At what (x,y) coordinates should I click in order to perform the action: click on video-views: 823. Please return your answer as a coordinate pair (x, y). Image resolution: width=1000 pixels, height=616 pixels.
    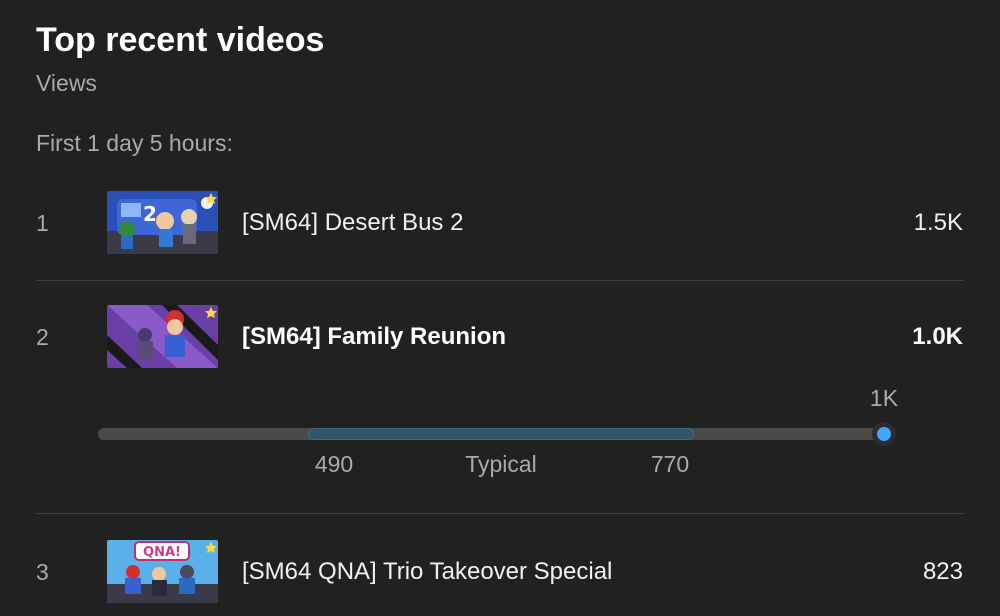
    Looking at the image, I should click on (942, 571).